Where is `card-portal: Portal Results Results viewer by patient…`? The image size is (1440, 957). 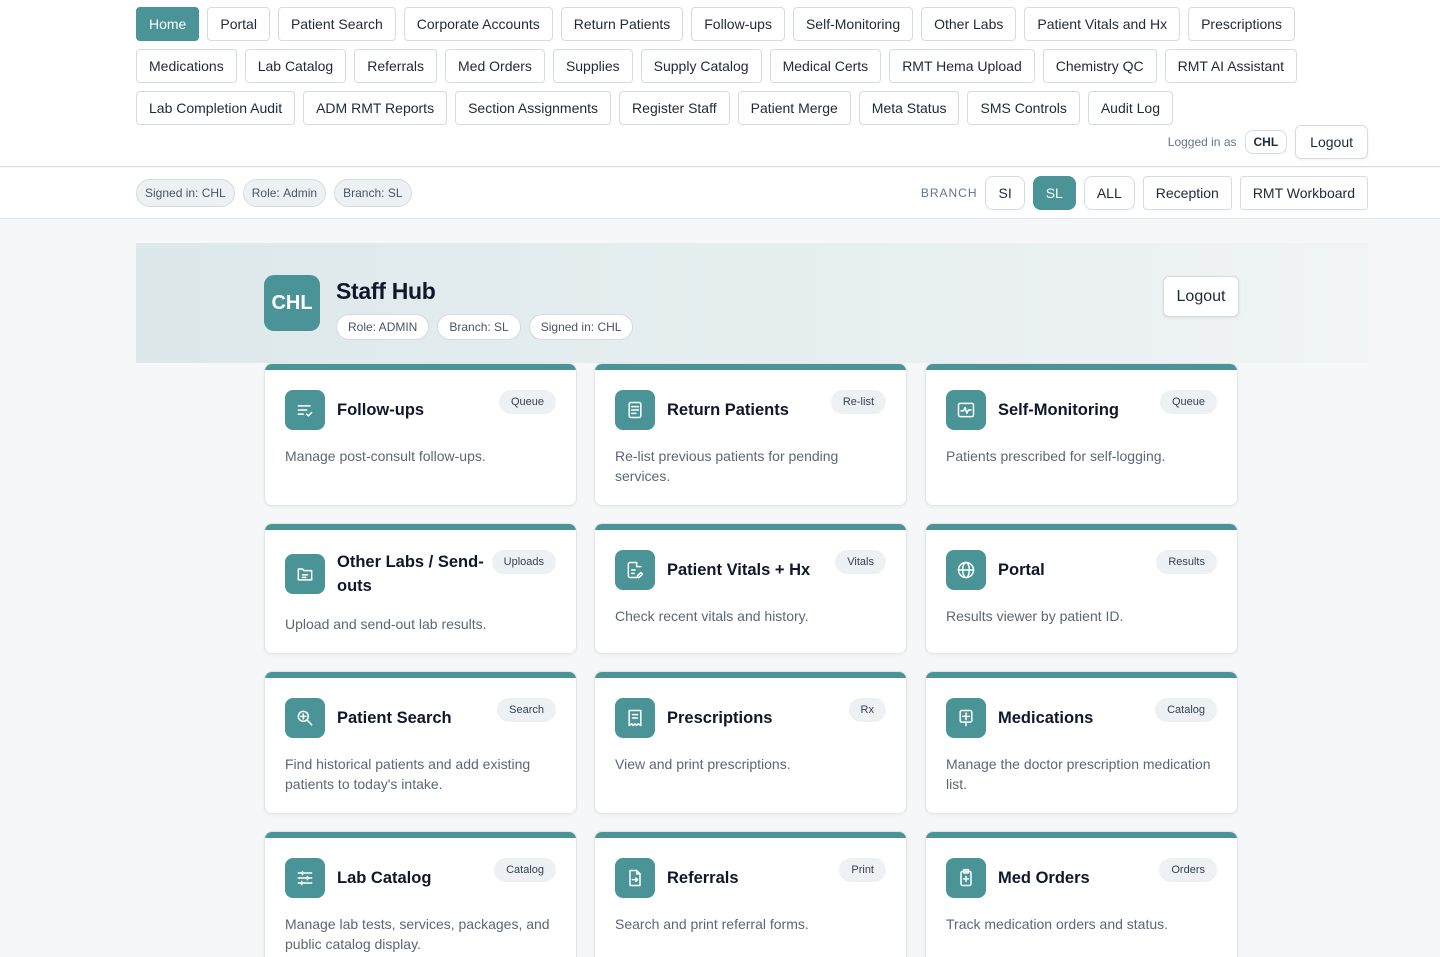 card-portal: Portal Results Results viewer by patient… is located at coordinates (1081, 588).